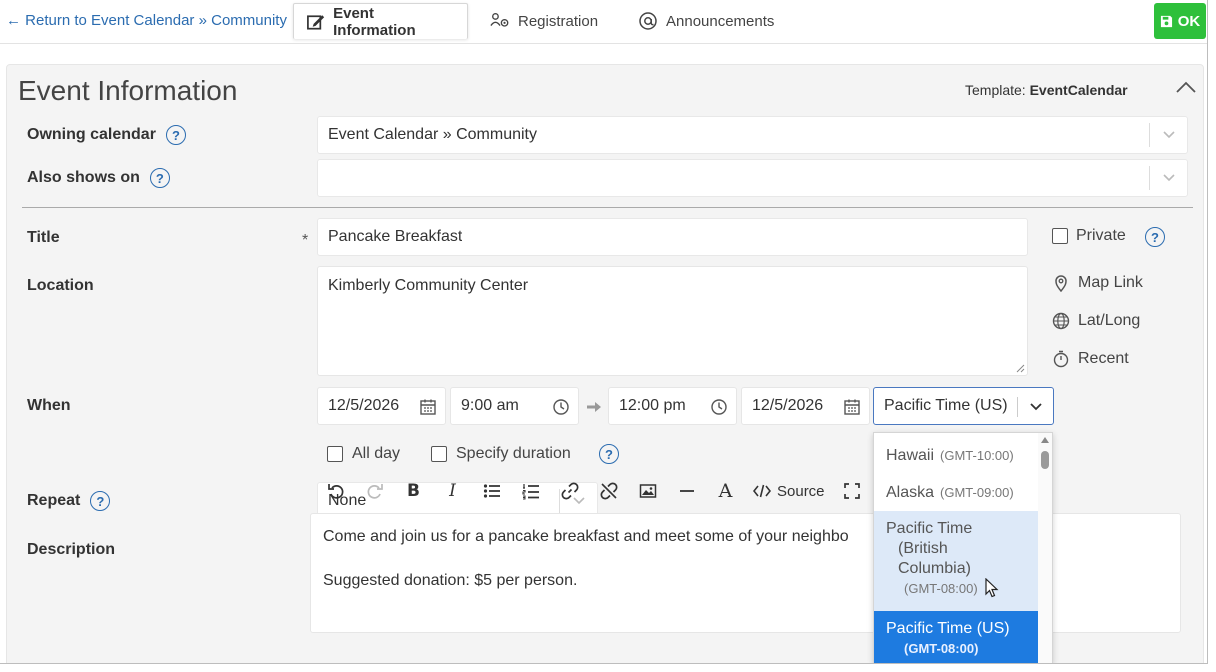 This screenshot has height=672, width=1216. I want to click on italic-icon: I, so click(452, 491).